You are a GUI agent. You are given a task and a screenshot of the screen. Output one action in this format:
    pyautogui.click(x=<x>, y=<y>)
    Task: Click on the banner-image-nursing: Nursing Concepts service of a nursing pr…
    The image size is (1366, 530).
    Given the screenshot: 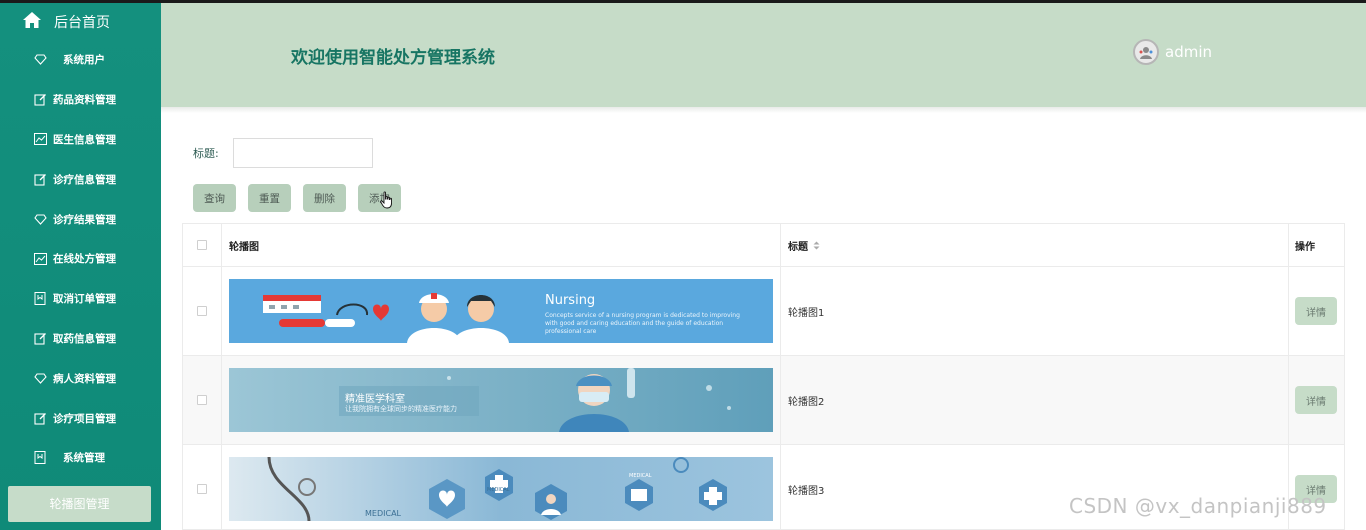 What is the action you would take?
    pyautogui.click(x=501, y=311)
    